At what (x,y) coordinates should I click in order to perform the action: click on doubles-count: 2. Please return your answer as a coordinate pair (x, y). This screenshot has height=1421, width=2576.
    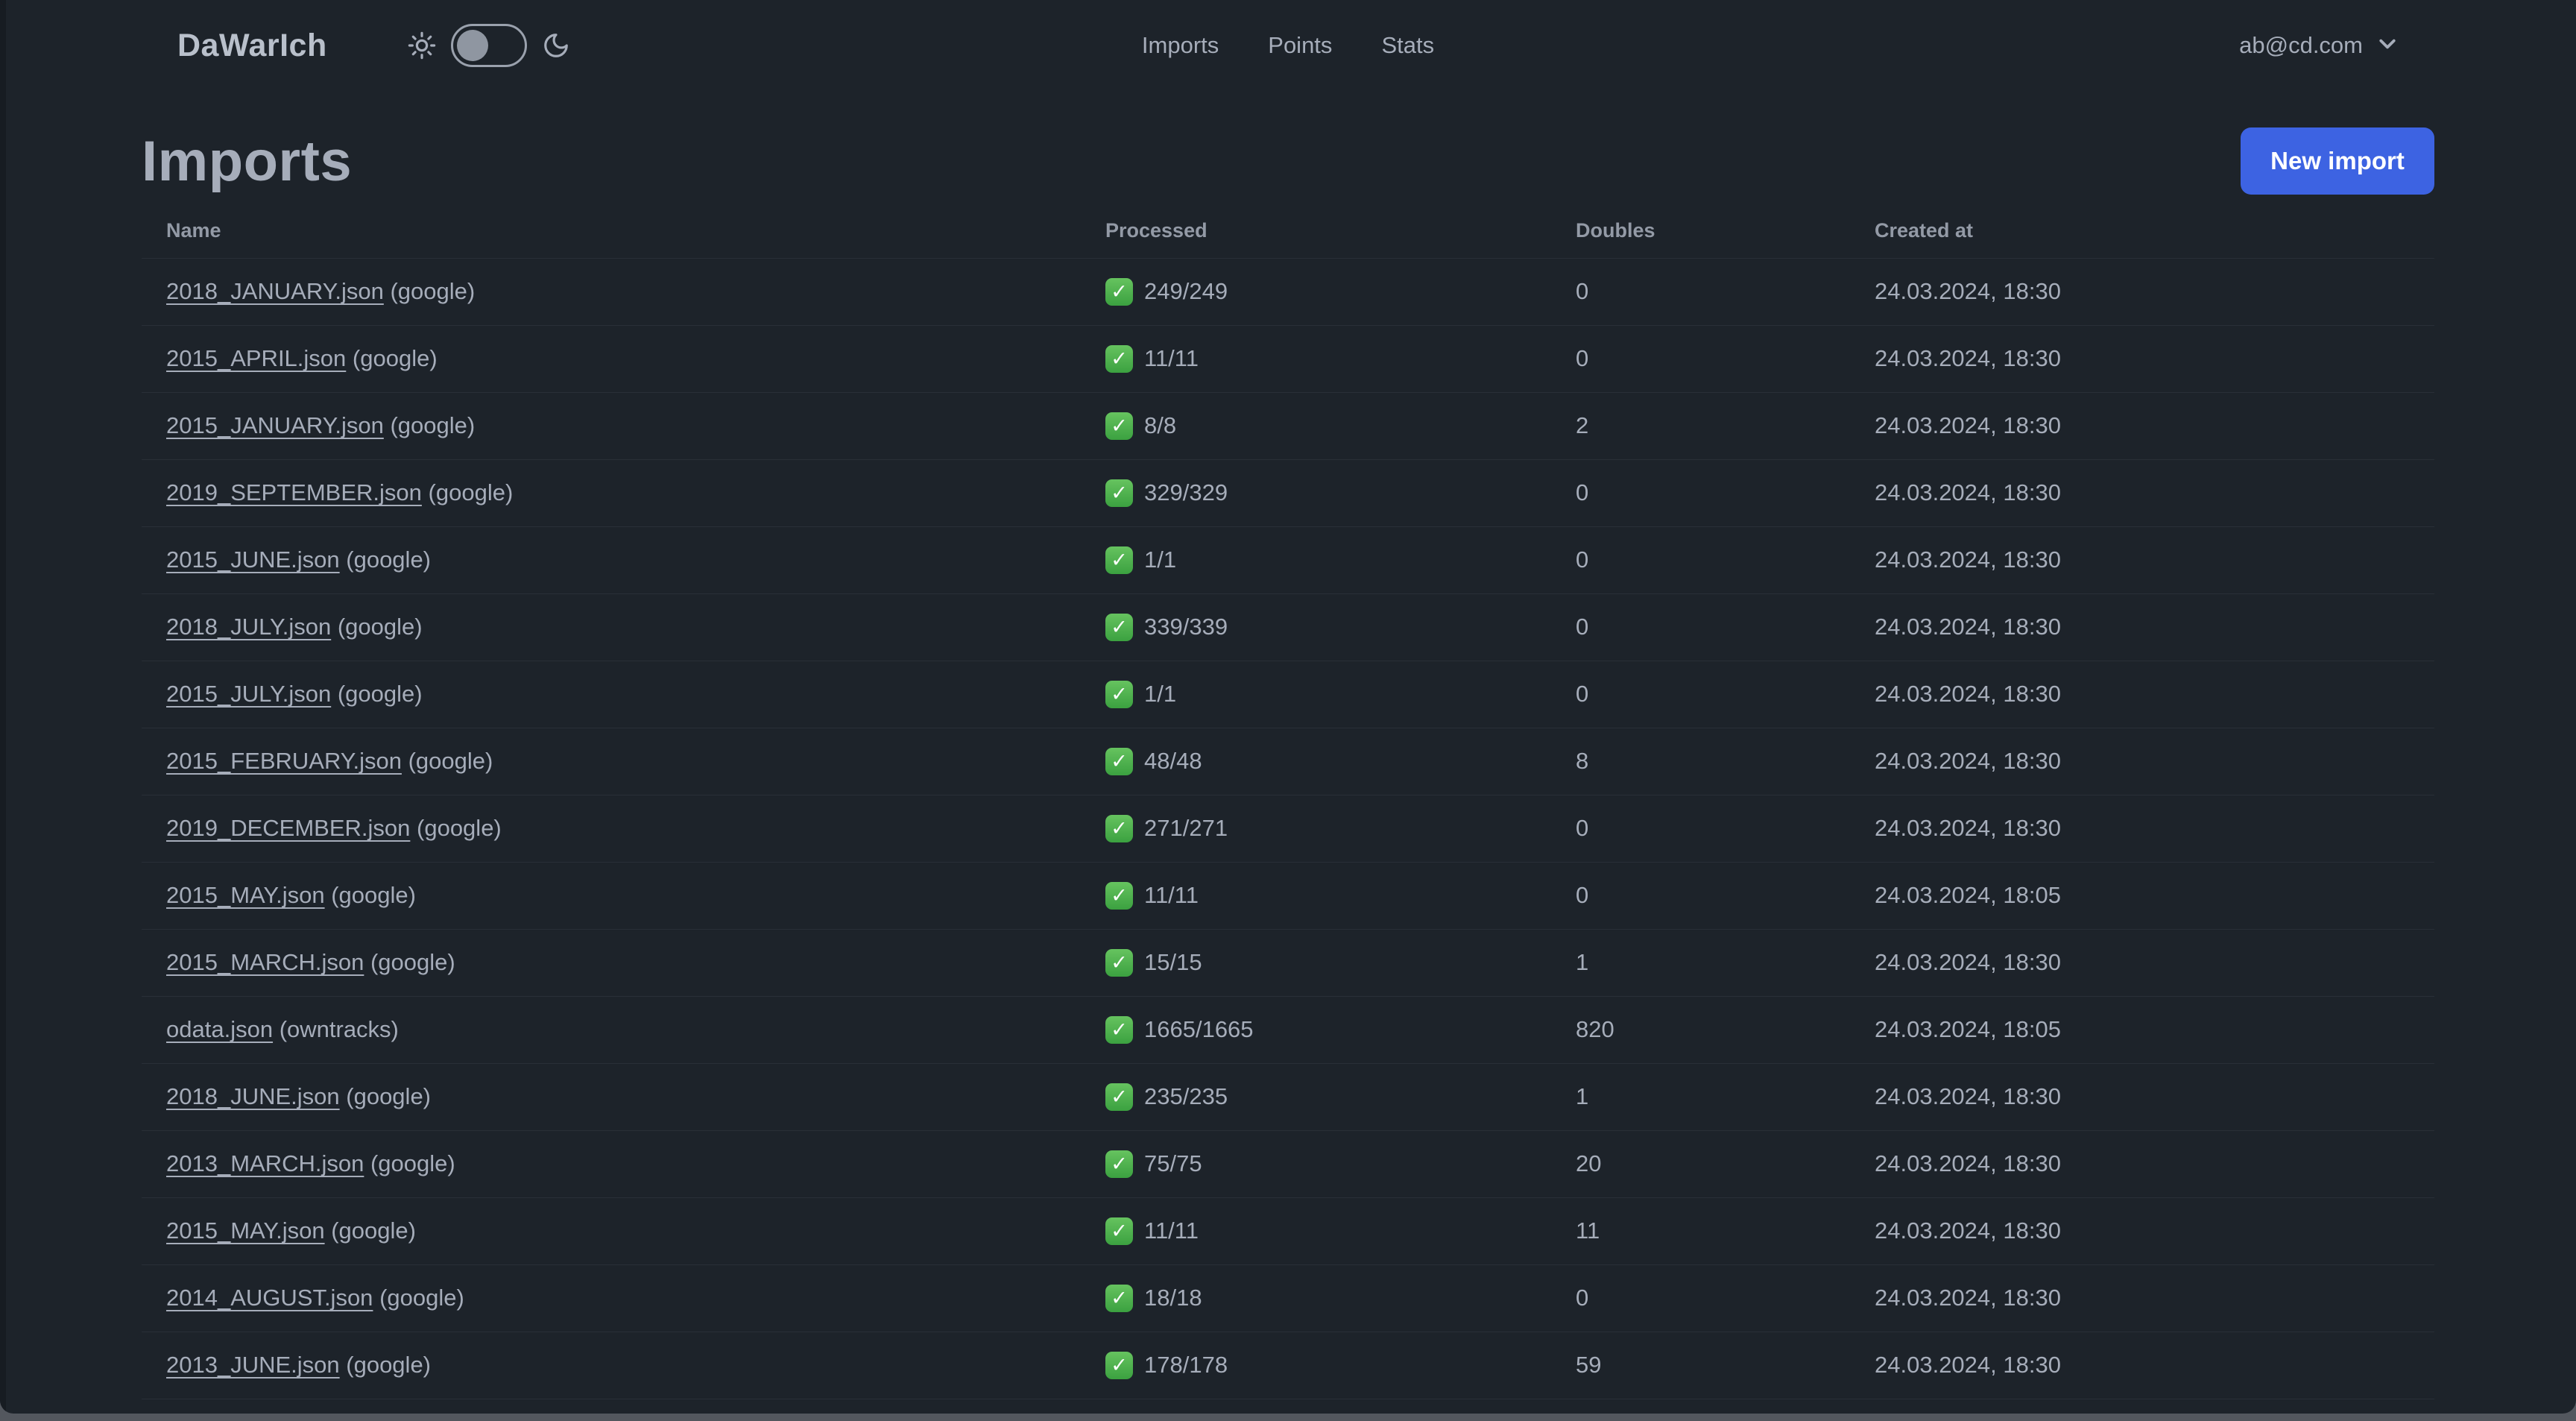
    Looking at the image, I should click on (1582, 425).